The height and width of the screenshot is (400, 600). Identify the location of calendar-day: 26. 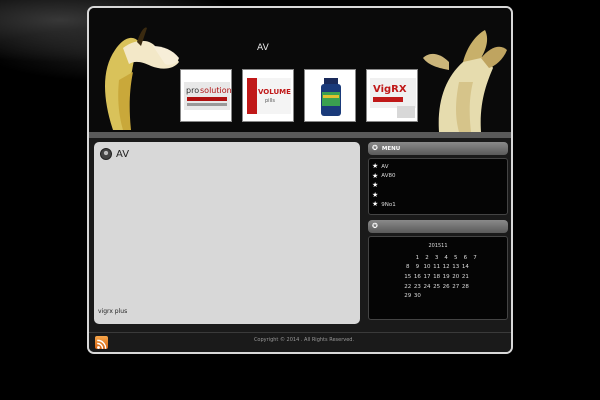
(446, 286).